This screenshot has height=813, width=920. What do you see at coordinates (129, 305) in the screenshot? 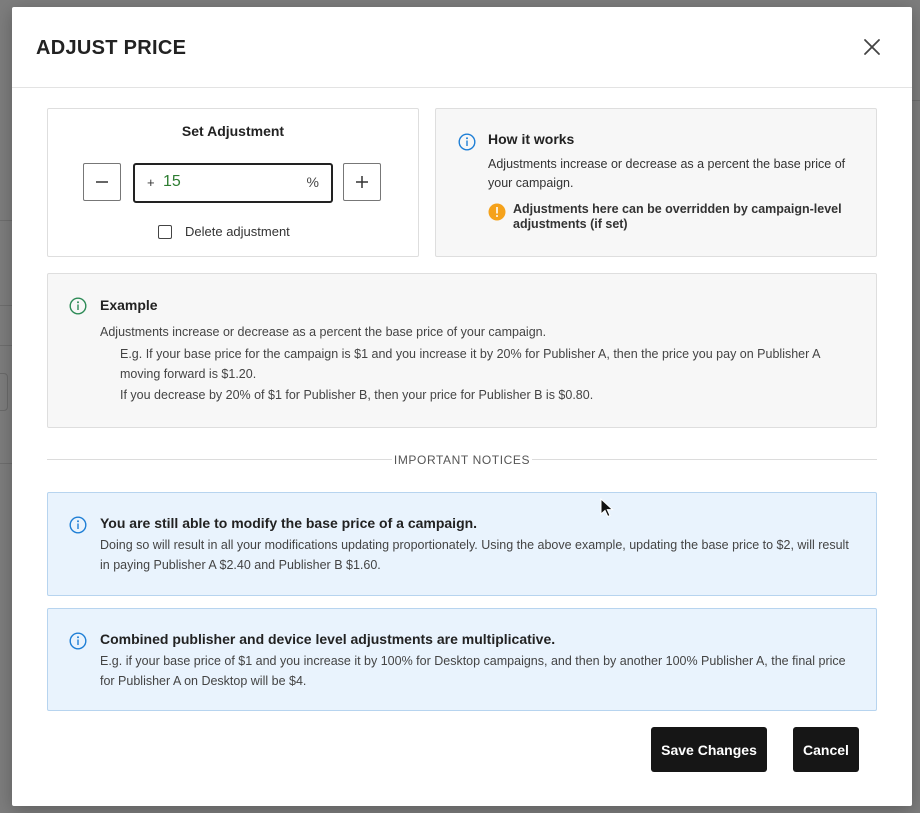
I see `example-title: Example` at bounding box center [129, 305].